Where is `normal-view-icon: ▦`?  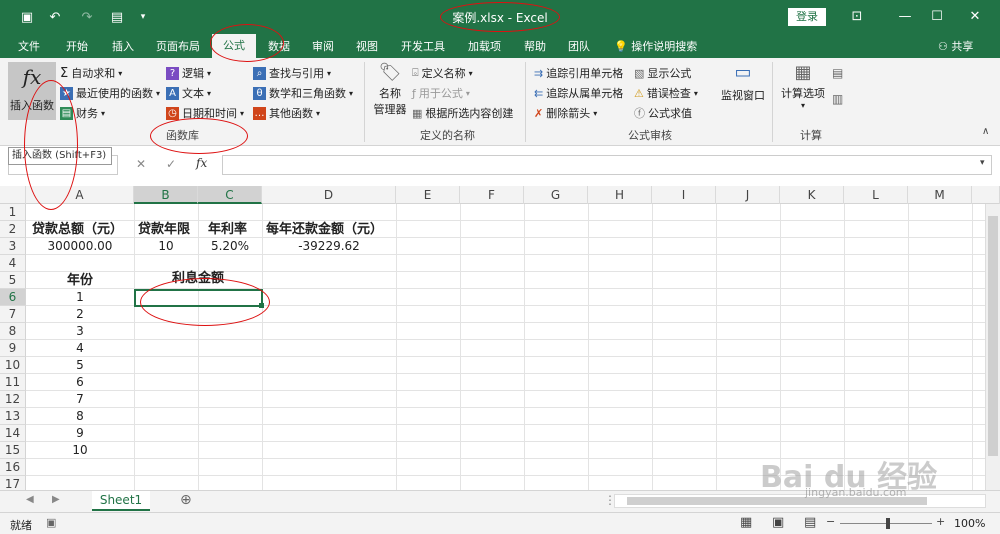 normal-view-icon: ▦ is located at coordinates (746, 522).